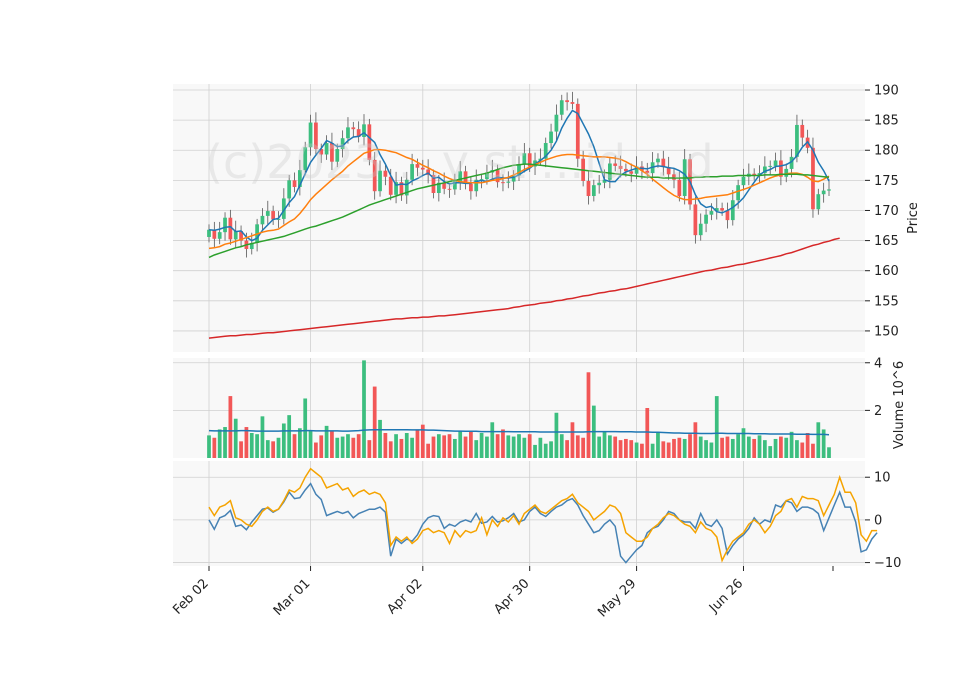  Describe the element at coordinates (878, 411) in the screenshot. I see `volume-tick-label: 2` at that location.